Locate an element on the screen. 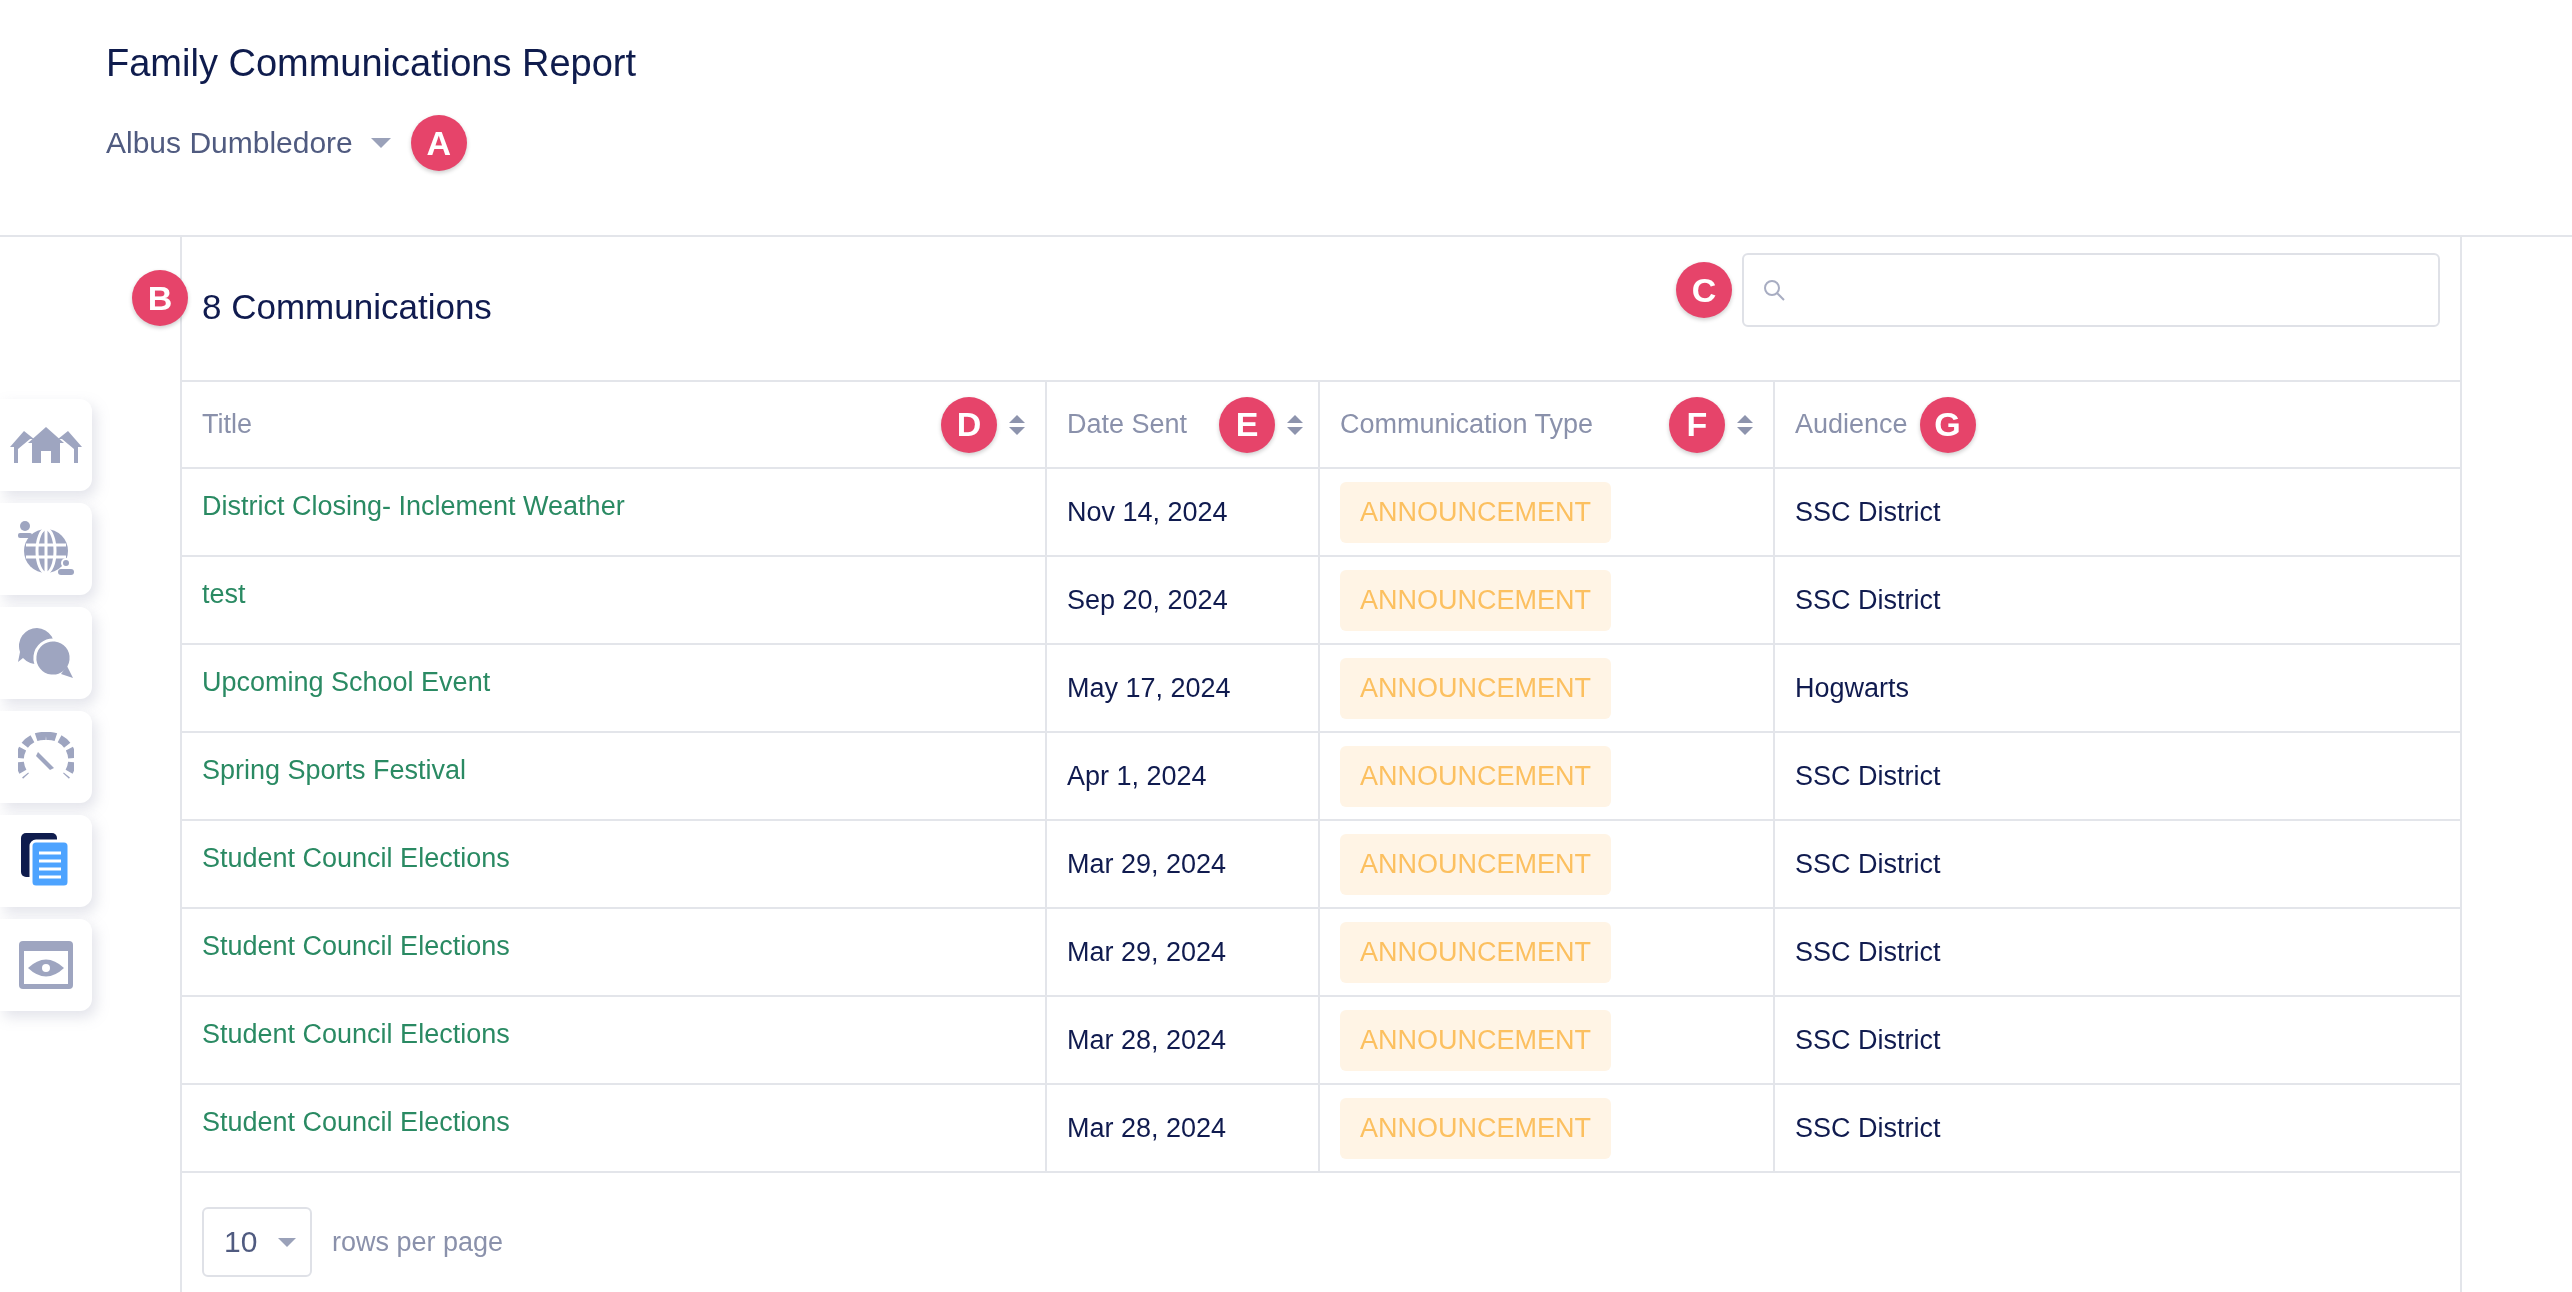 Image resolution: width=2572 pixels, height=1292 pixels. search-field is located at coordinates (2091, 290).